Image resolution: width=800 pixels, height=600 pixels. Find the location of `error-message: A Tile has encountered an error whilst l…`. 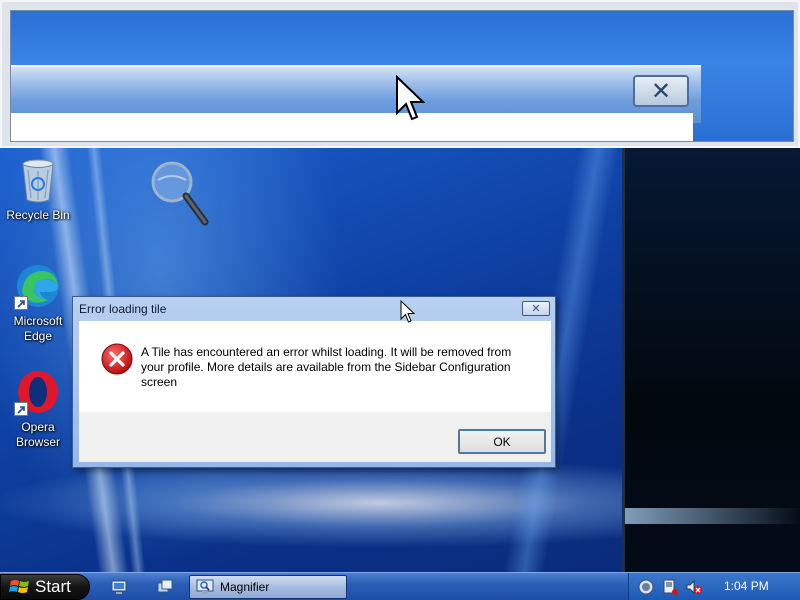

error-message: A Tile has encountered an error whilst l… is located at coordinates (326, 367).